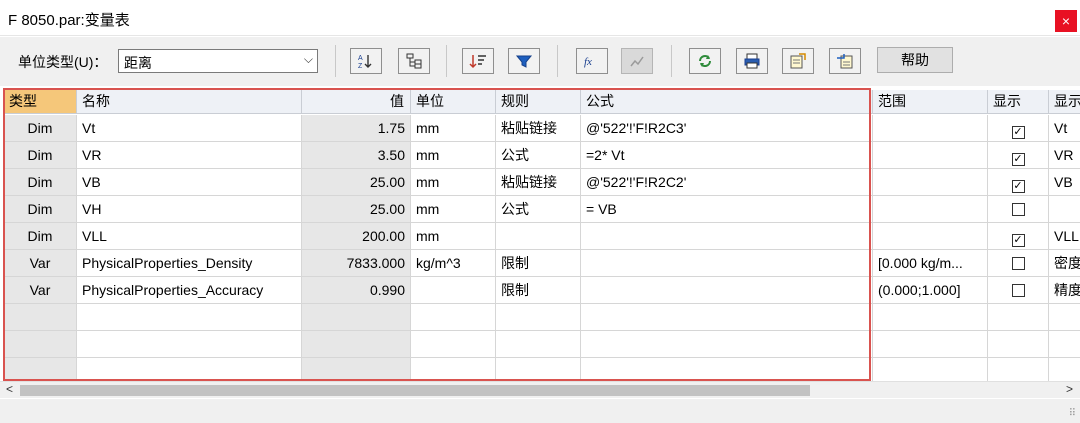 The height and width of the screenshot is (423, 1080). What do you see at coordinates (189, 155) in the screenshot?
I see `table-cell-name: VR` at bounding box center [189, 155].